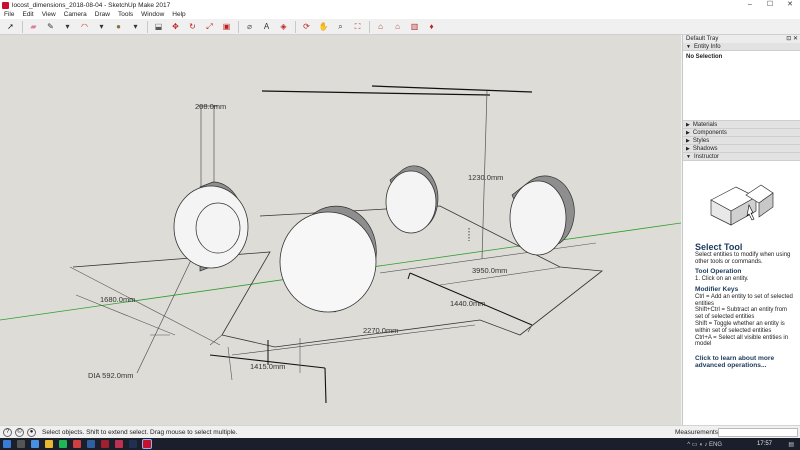 This screenshot has width=800, height=450. What do you see at coordinates (741, 157) in the screenshot?
I see `panel-instructor: ▼ Instructor` at bounding box center [741, 157].